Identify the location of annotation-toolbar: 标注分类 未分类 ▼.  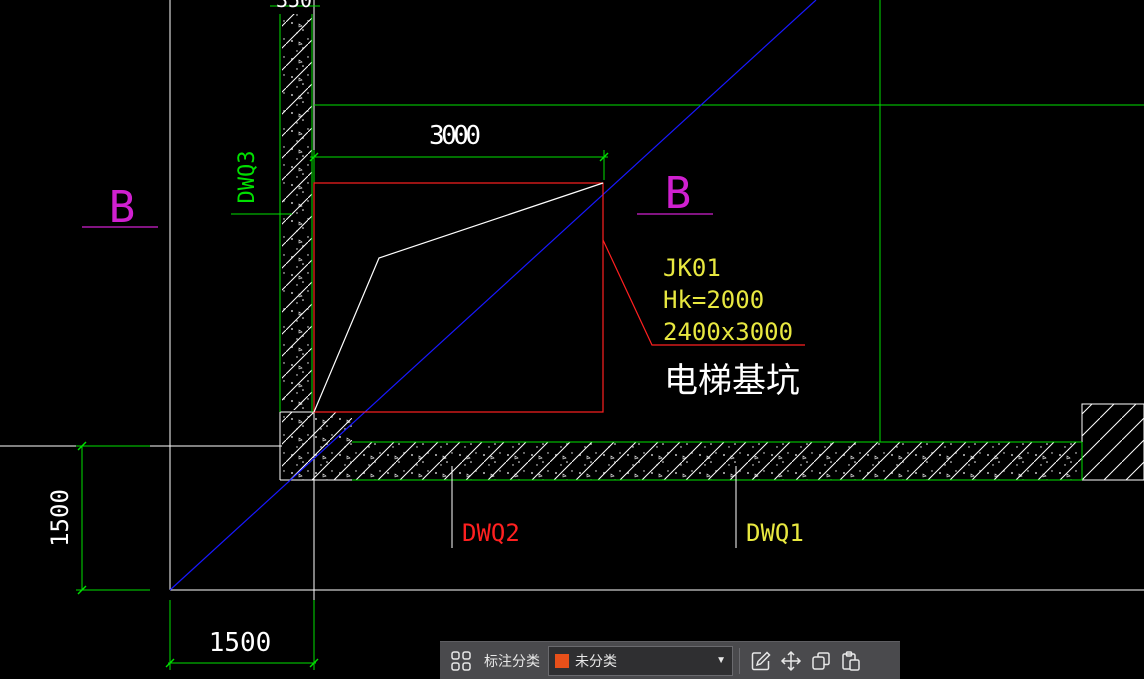
(670, 660).